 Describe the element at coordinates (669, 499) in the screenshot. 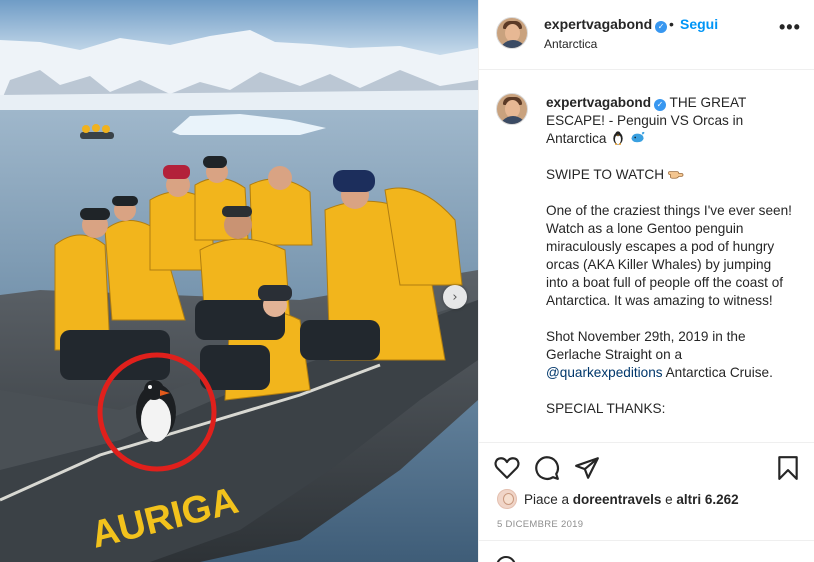

I see `likes-mid: e` at that location.